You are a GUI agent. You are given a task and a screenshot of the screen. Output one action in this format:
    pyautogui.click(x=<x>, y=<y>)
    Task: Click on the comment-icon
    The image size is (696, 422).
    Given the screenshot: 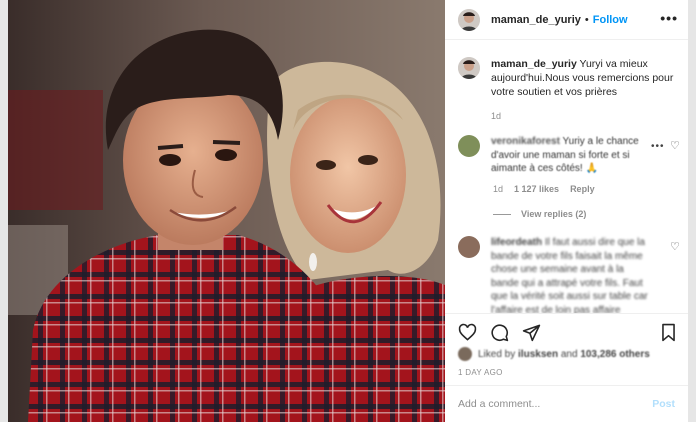 What is the action you would take?
    pyautogui.click(x=499, y=332)
    